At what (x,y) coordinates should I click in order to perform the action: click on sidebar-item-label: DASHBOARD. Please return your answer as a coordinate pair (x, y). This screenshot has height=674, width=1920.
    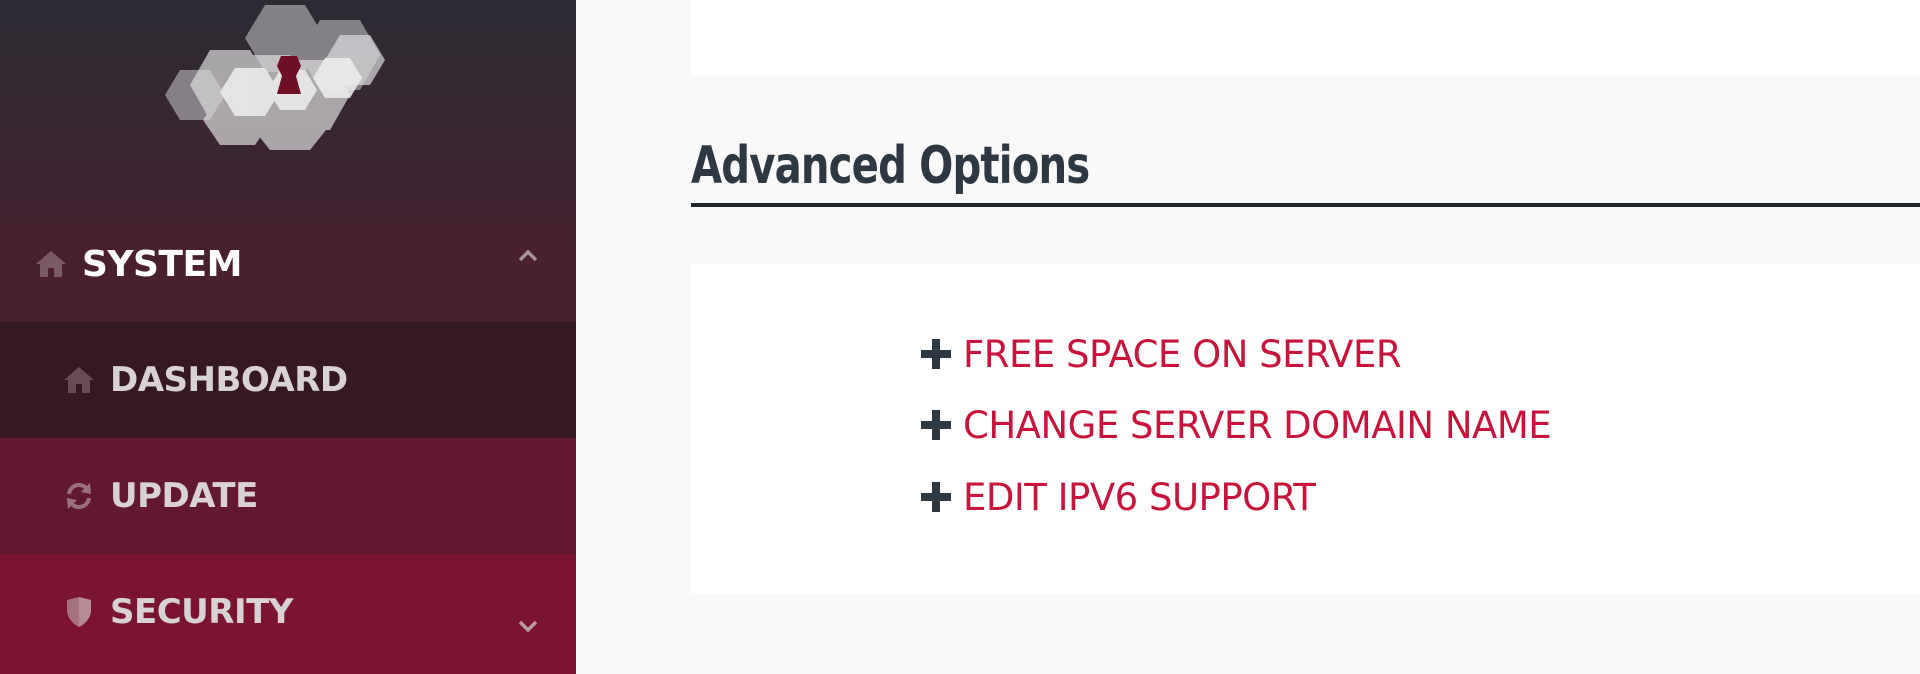
    Looking at the image, I should click on (229, 380).